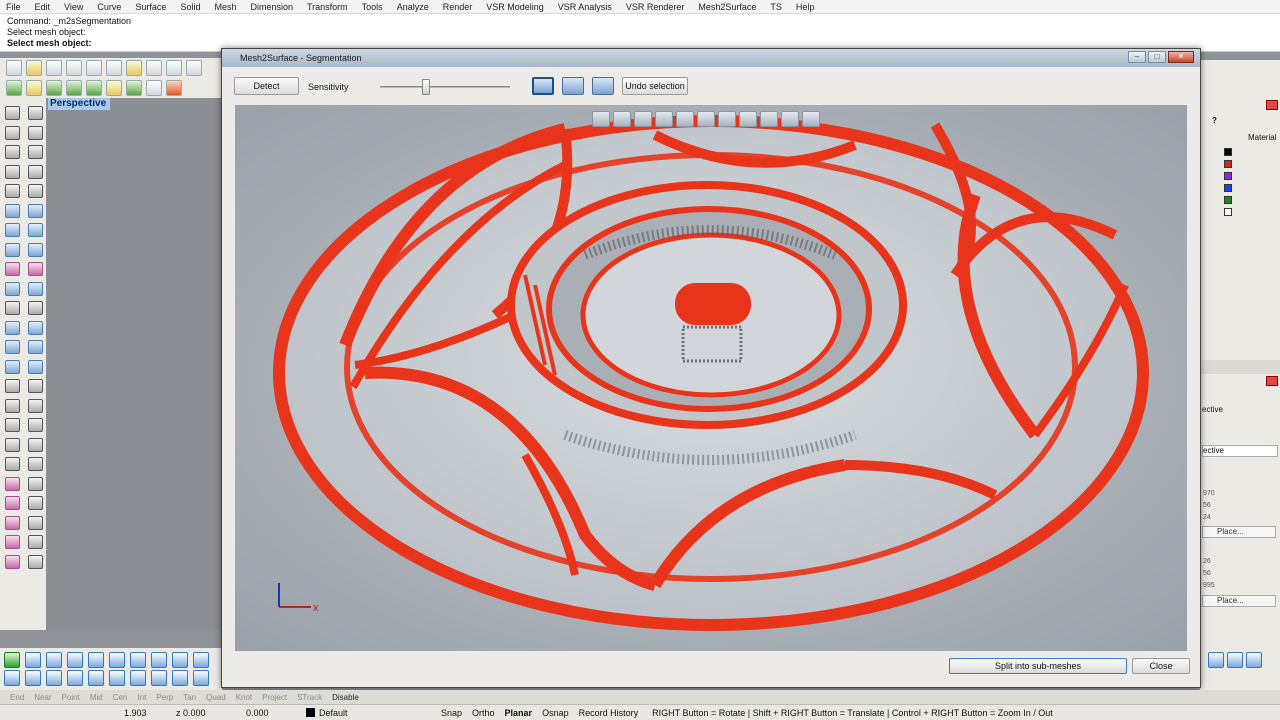 The width and height of the screenshot is (1280, 720). Describe the element at coordinates (75, 678) in the screenshot. I see `cut-plane-icon` at that location.